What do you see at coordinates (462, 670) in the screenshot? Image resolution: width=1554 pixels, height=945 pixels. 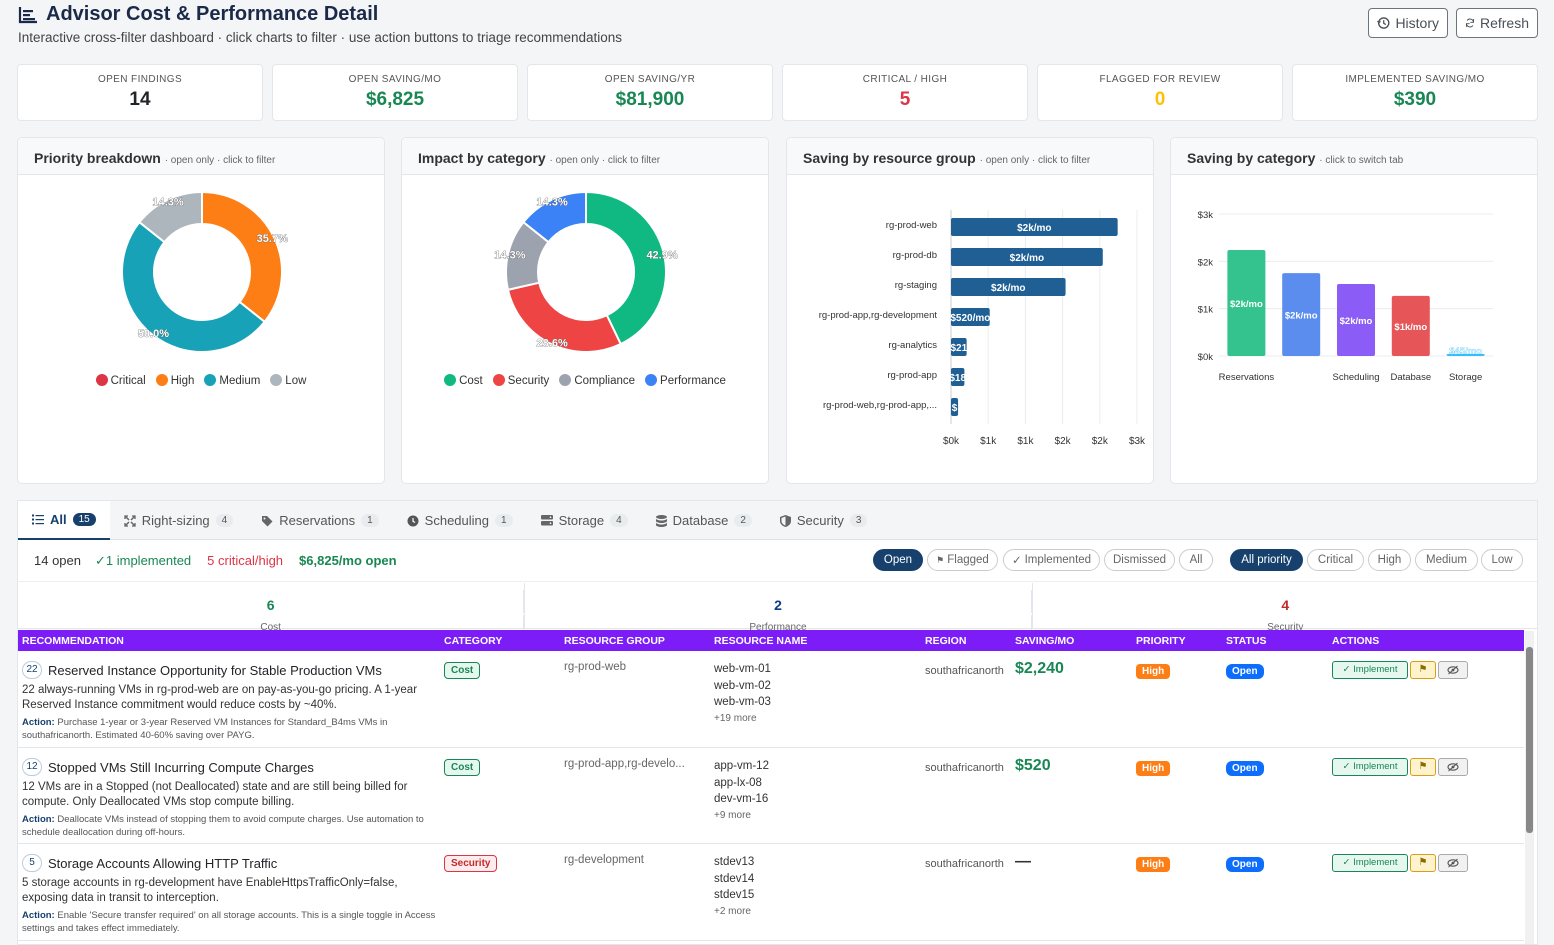 I see `category-badge: Cost` at bounding box center [462, 670].